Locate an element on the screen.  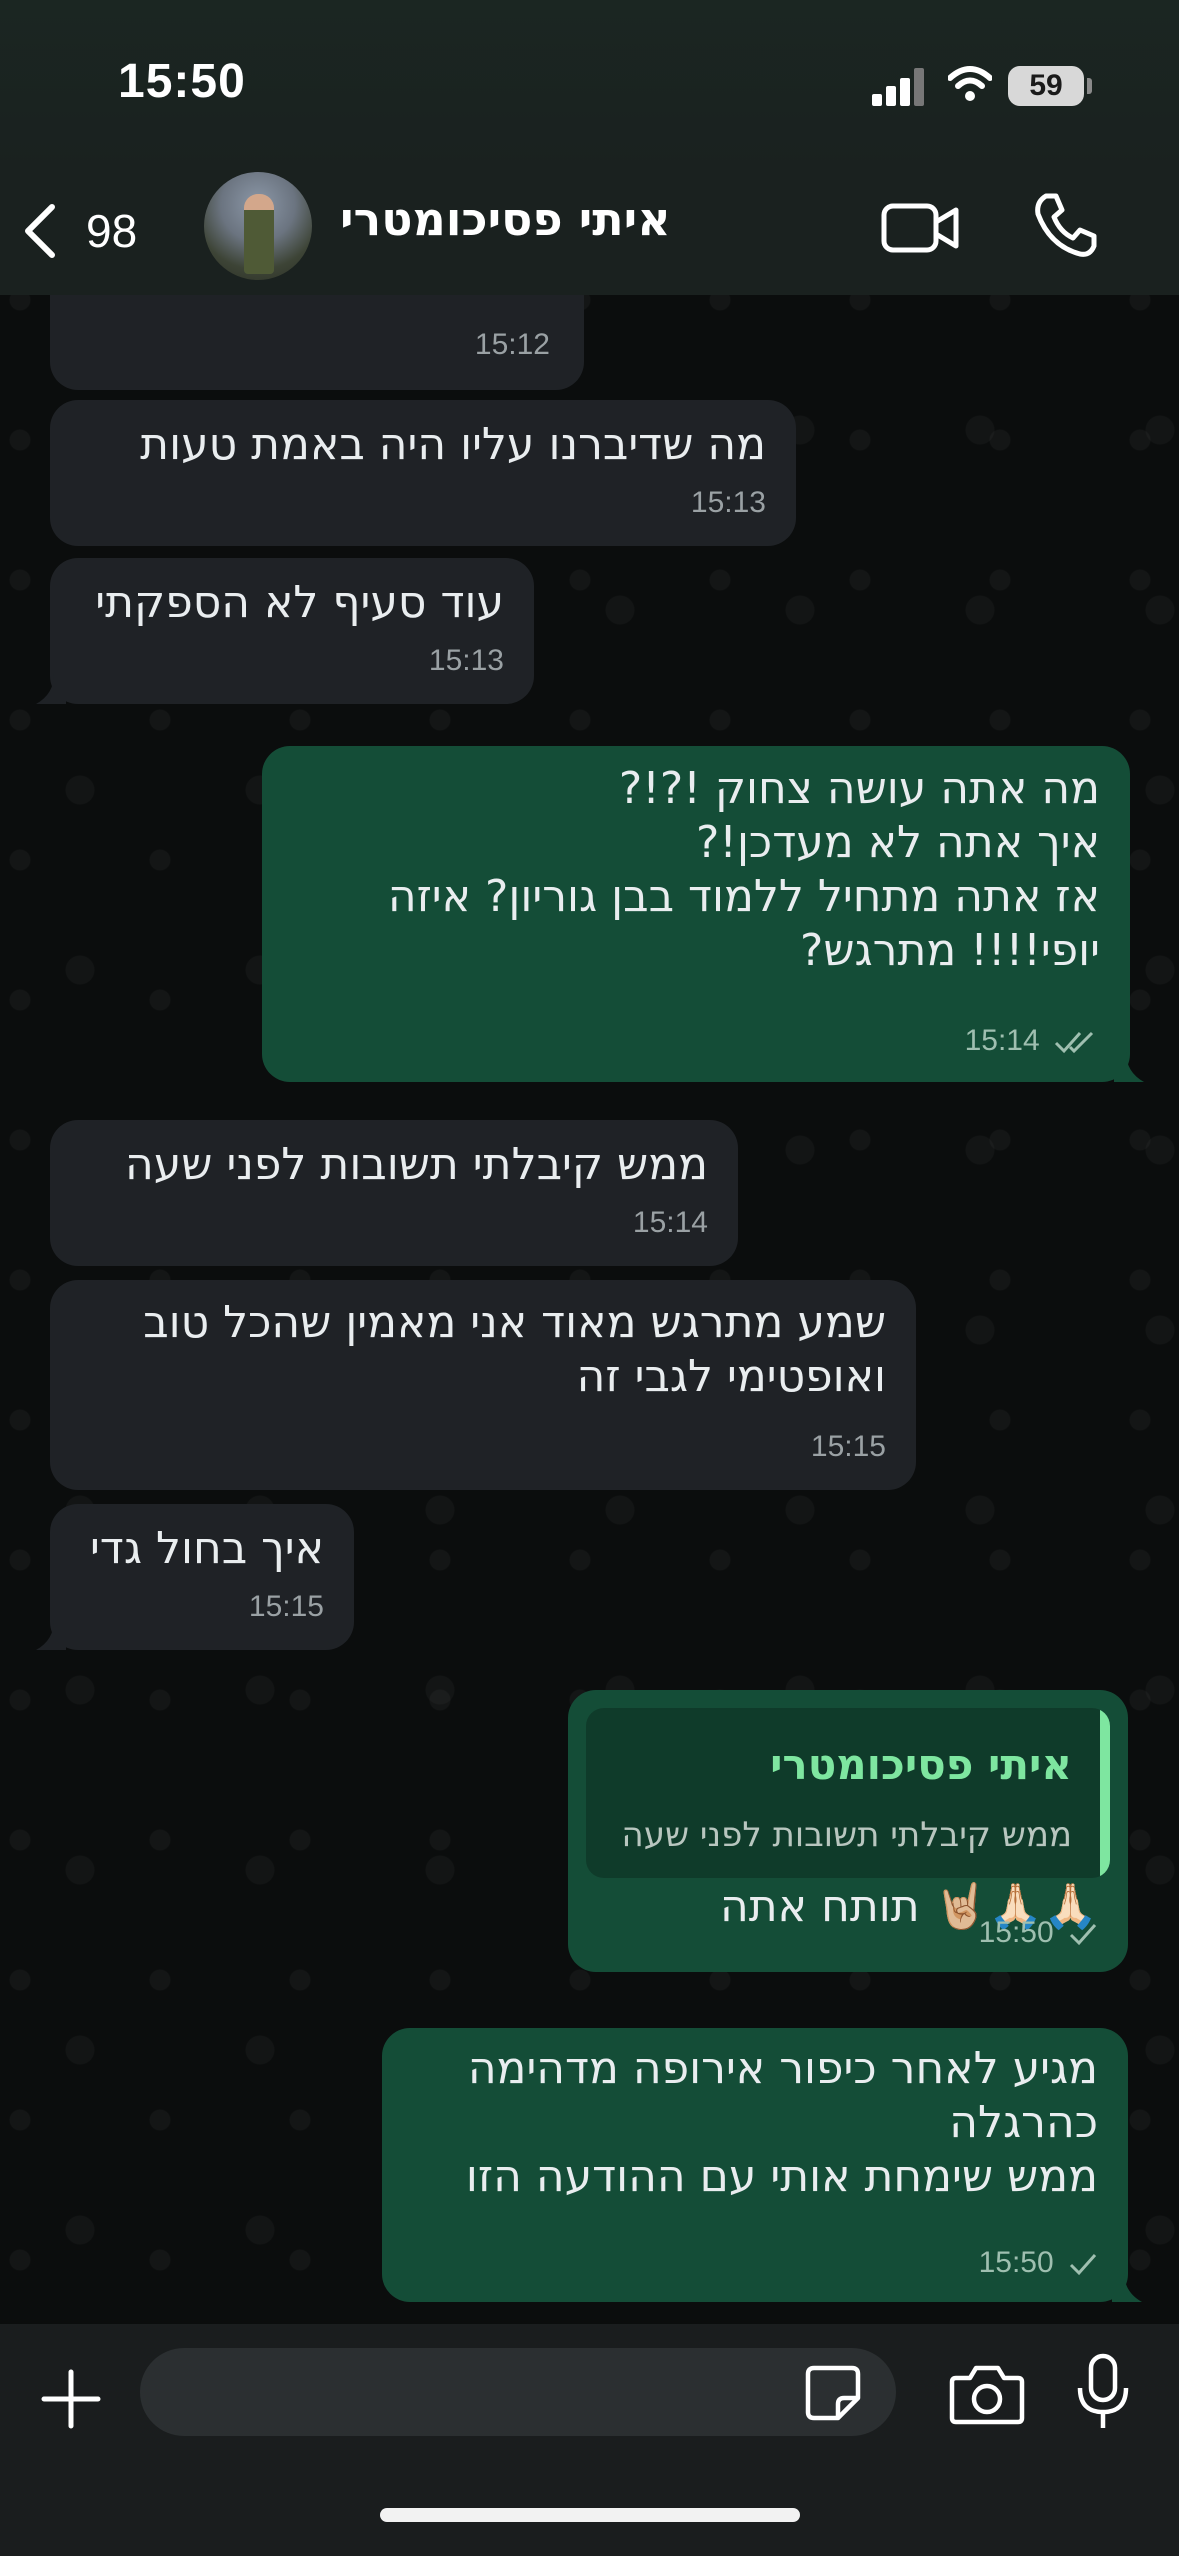
battery-indicator: 59 is located at coordinates (1050, 86).